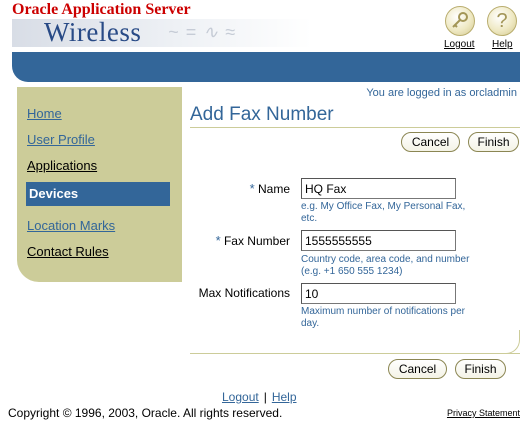 Image resolution: width=528 pixels, height=432 pixels. What do you see at coordinates (93, 32) in the screenshot?
I see `brand-product-title: Wireless` at bounding box center [93, 32].